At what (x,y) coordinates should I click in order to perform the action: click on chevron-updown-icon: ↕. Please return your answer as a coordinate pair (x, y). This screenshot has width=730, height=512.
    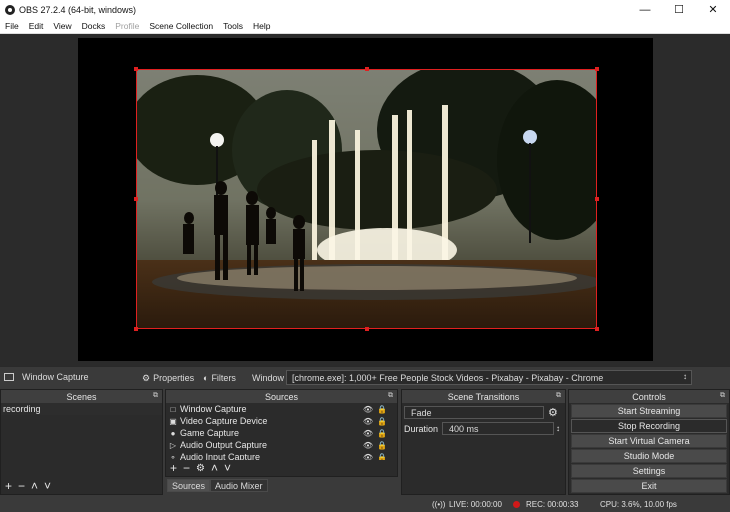
    Looking at the image, I should click on (685, 376).